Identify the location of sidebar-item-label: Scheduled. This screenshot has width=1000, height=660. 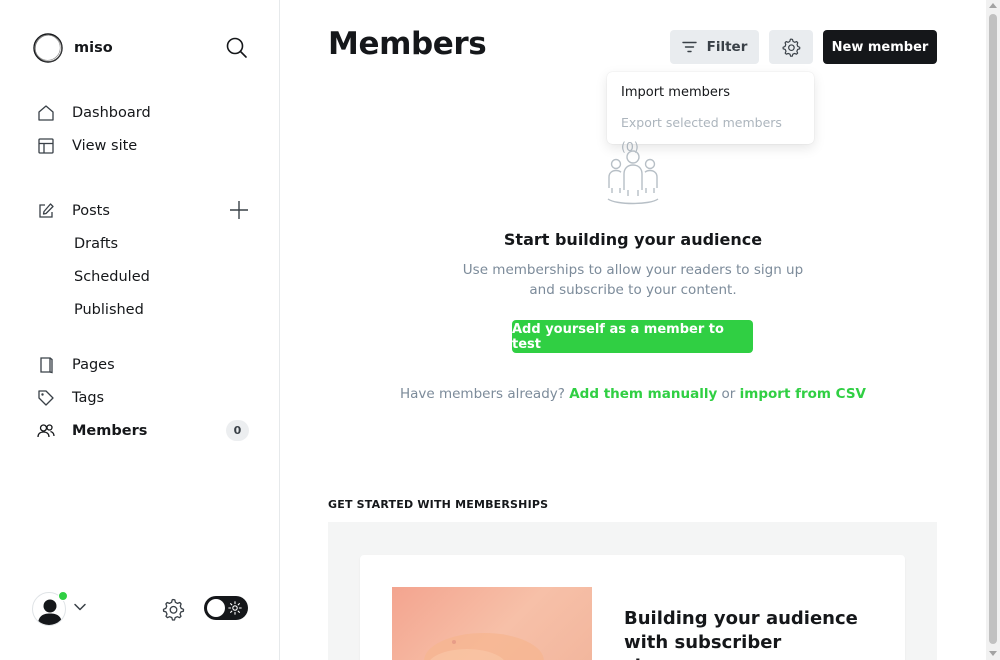
(112, 277).